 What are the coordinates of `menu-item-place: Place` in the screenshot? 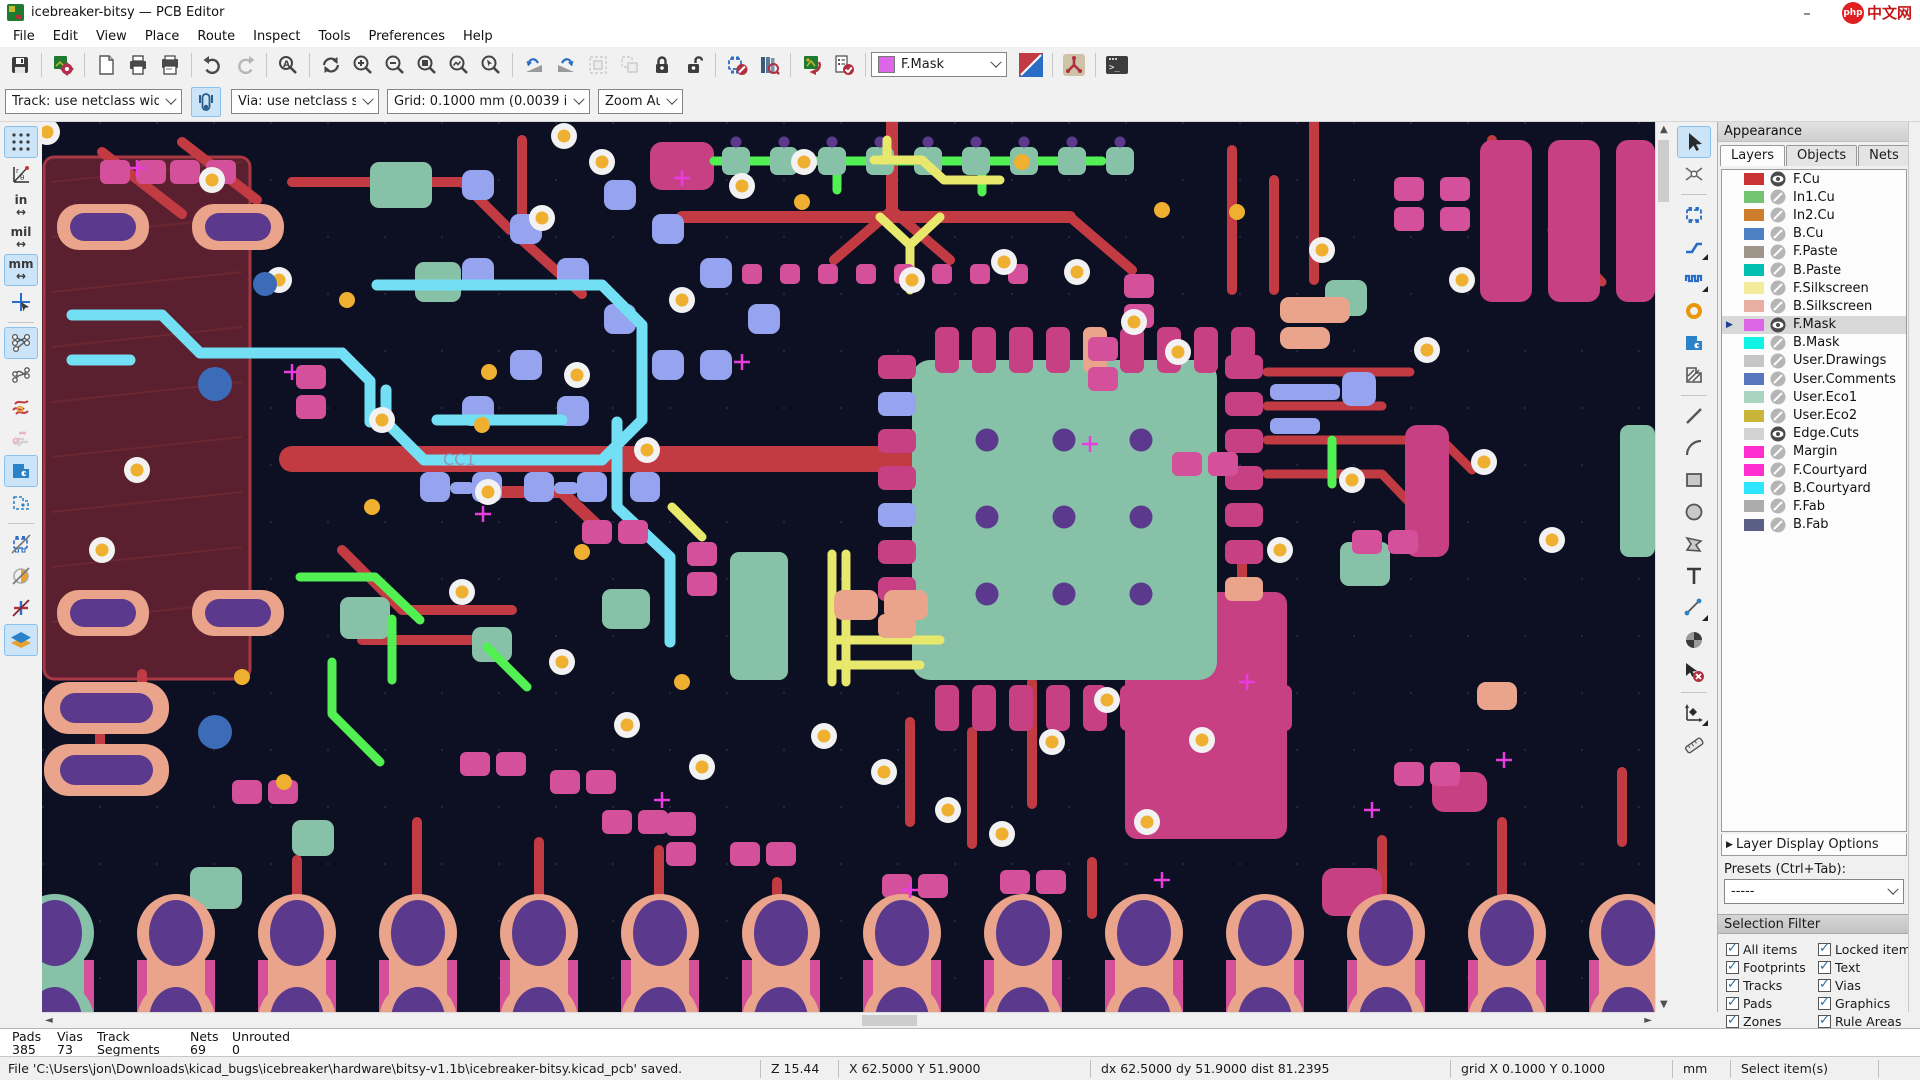 It's located at (162, 36).